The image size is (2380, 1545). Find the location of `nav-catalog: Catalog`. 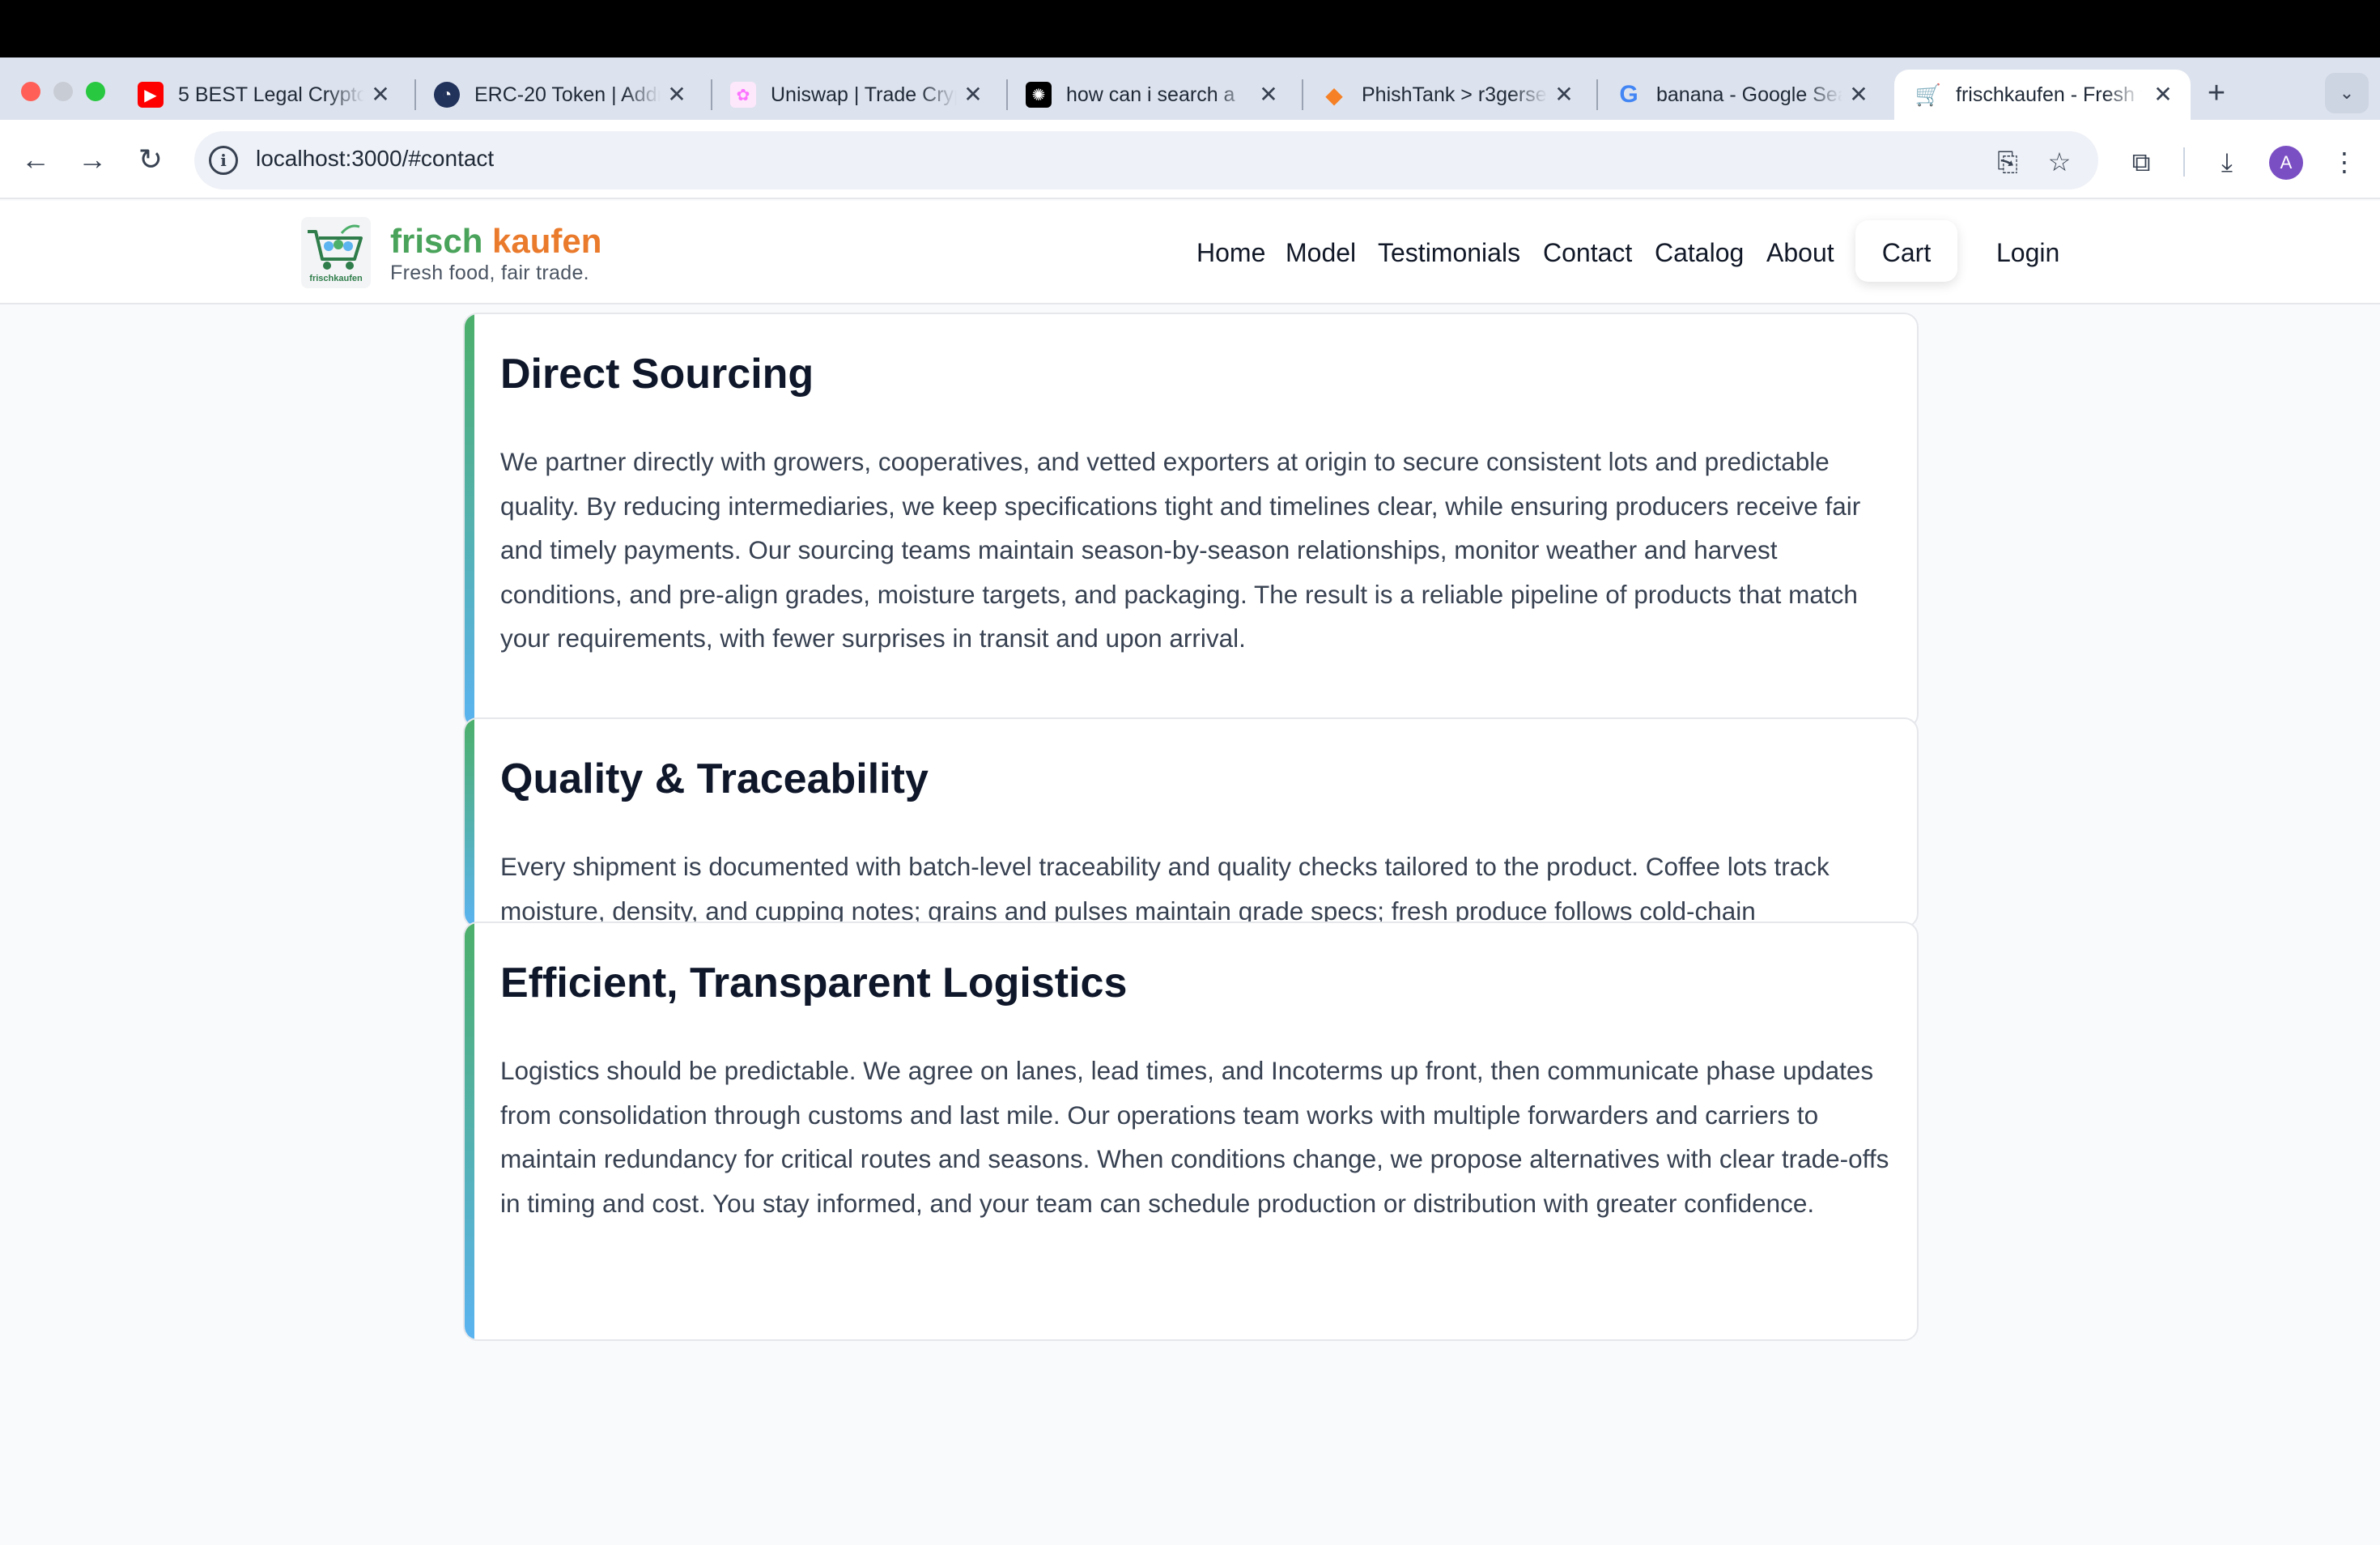

nav-catalog: Catalog is located at coordinates (1699, 253).